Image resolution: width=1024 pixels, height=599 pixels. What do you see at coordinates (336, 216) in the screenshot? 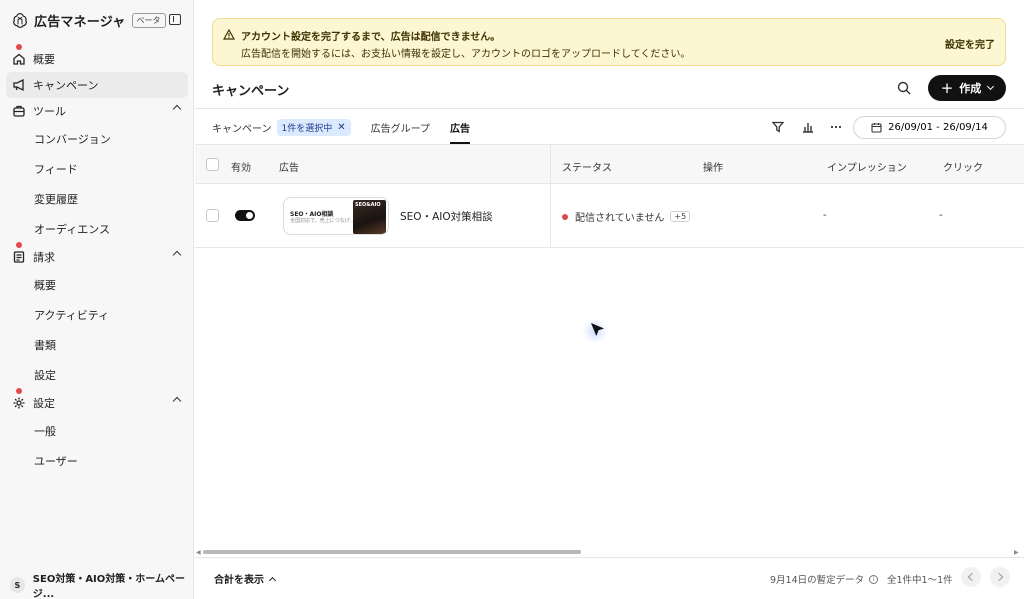
I see `ad-preview-thumbnail: SEO・AIO相談 全国対応で、売上につなげ... SEO&AIO` at bounding box center [336, 216].